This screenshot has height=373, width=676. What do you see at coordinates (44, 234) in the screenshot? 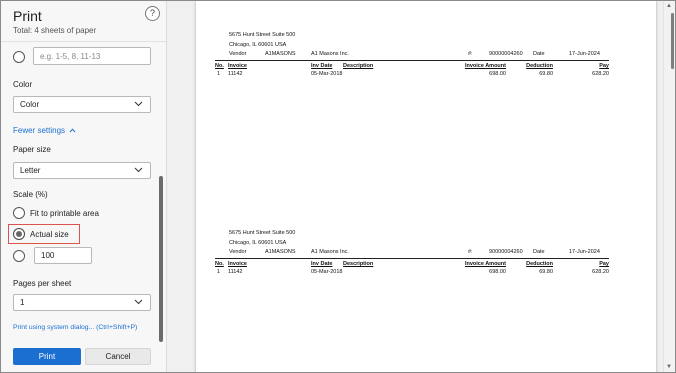
I see `highlight-box` at bounding box center [44, 234].